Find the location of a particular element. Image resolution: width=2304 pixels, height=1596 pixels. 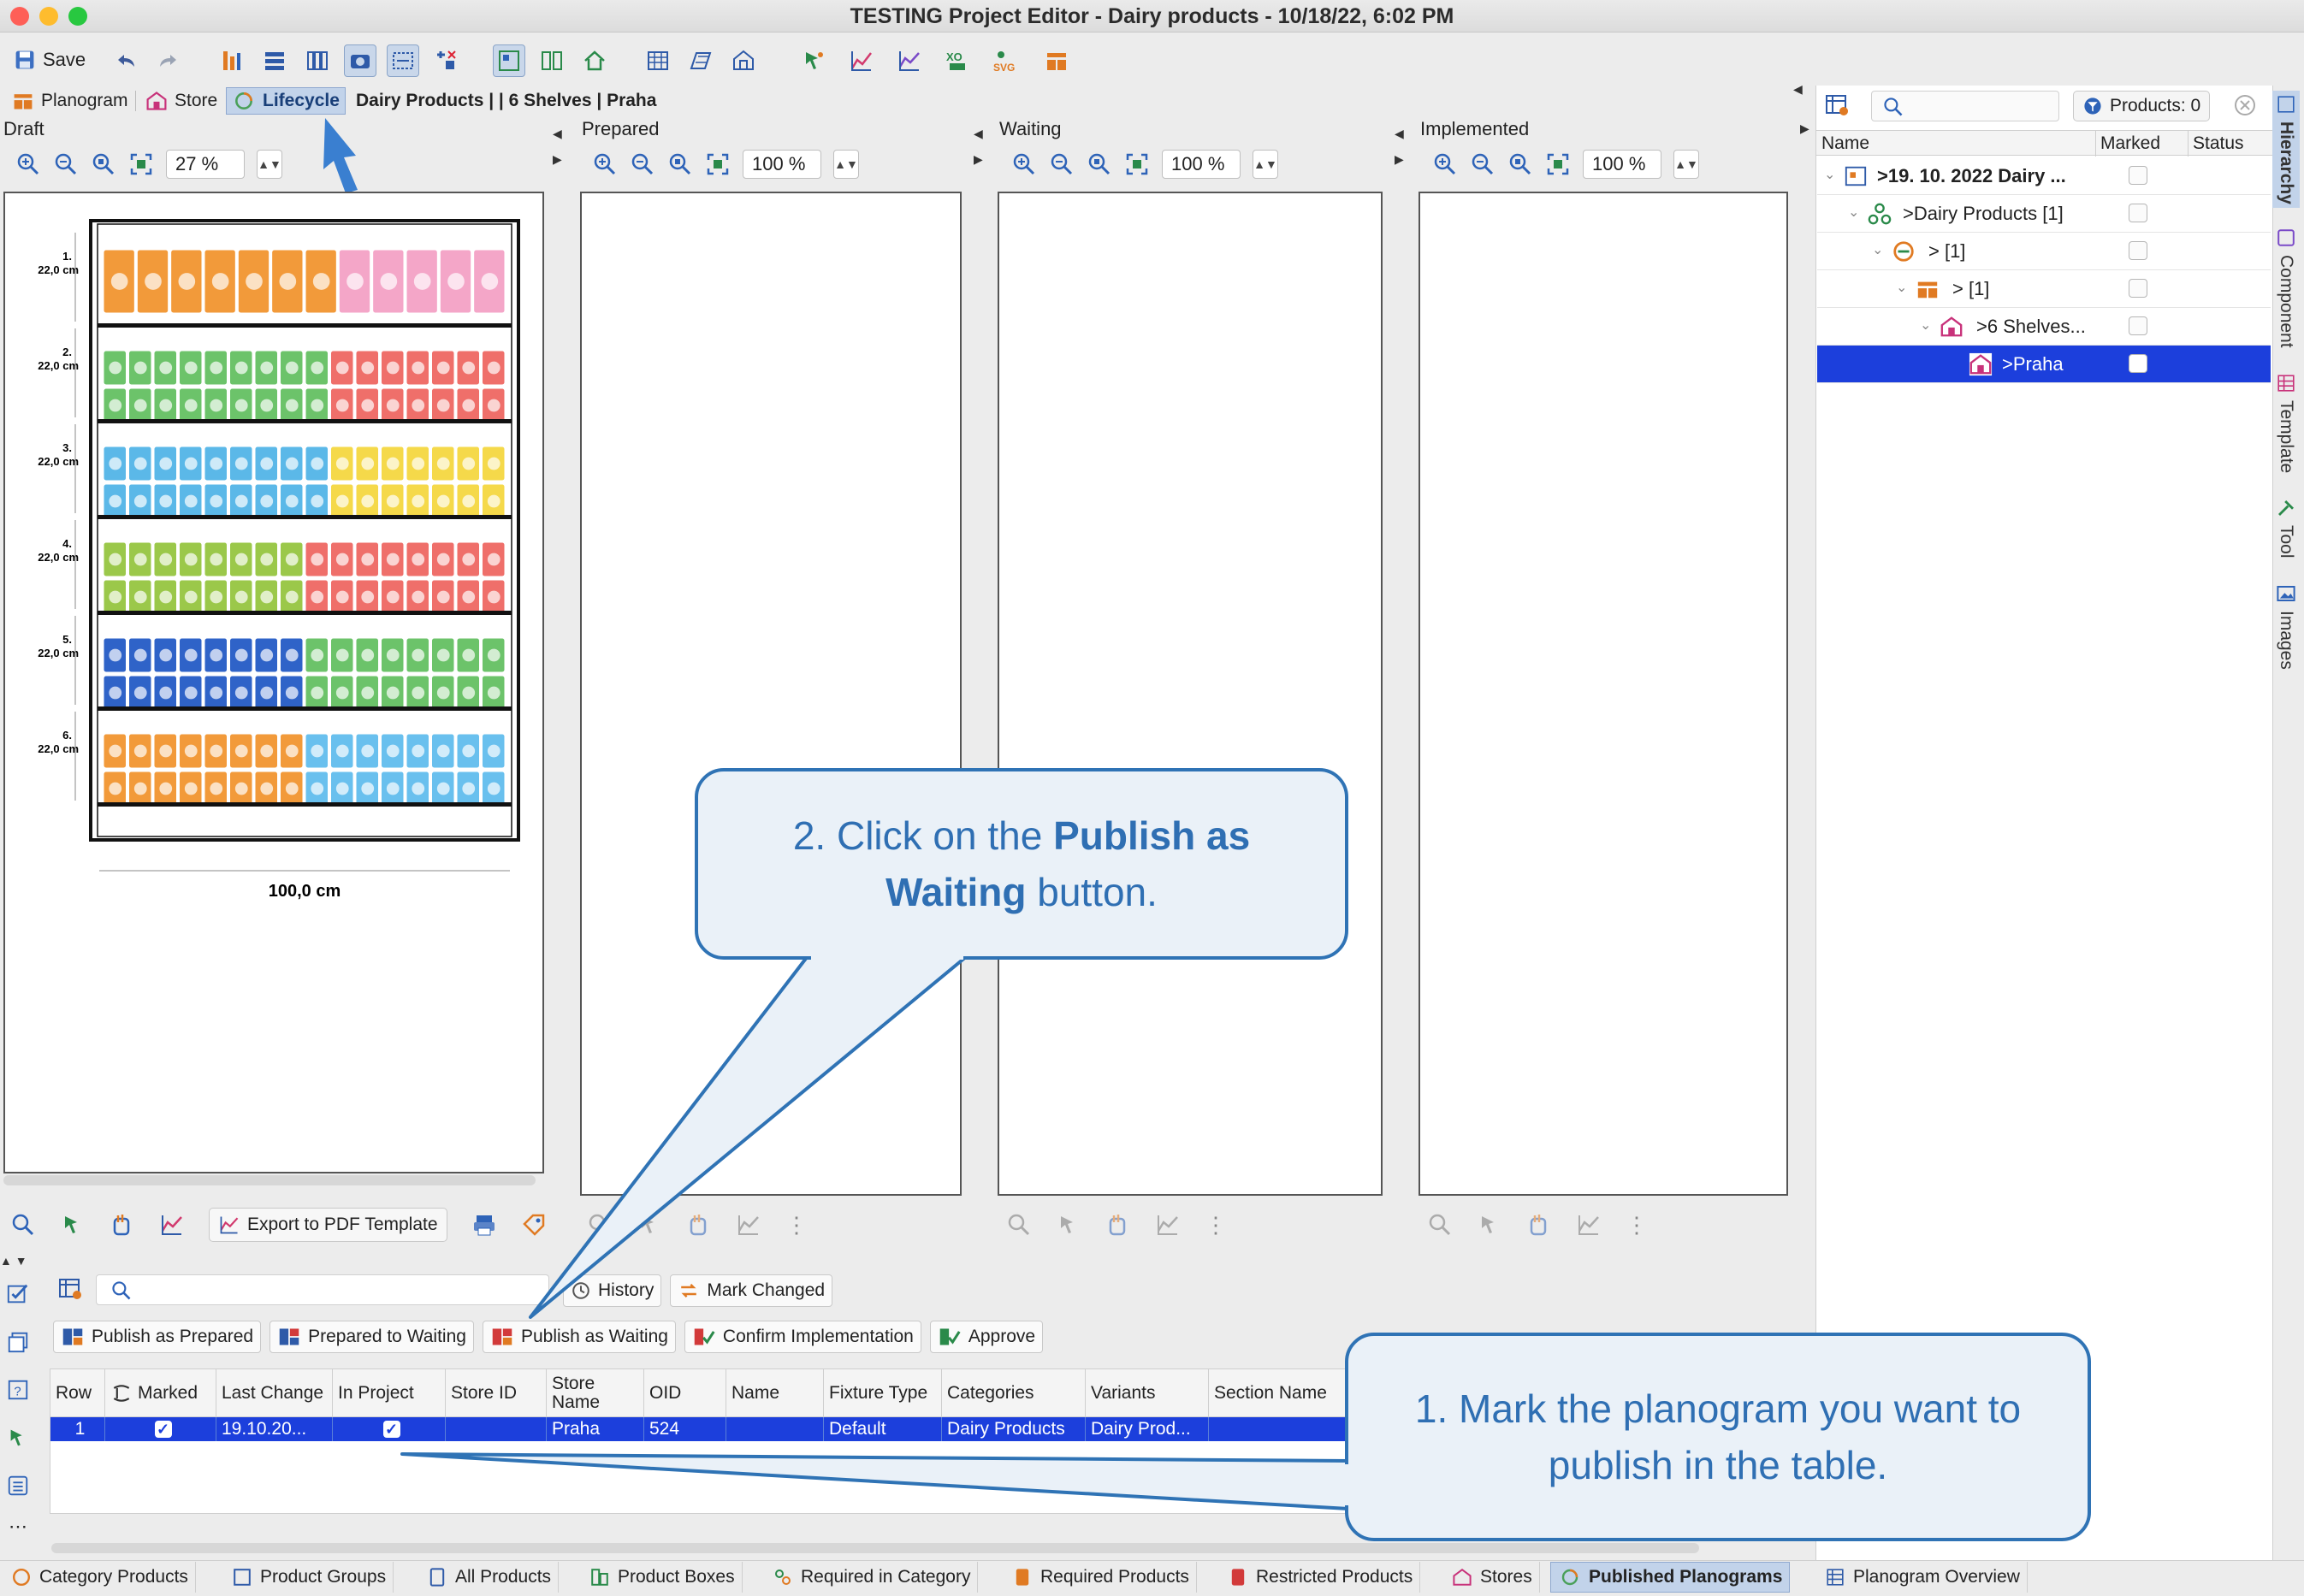

hierarchy-search-input is located at coordinates (1965, 106).